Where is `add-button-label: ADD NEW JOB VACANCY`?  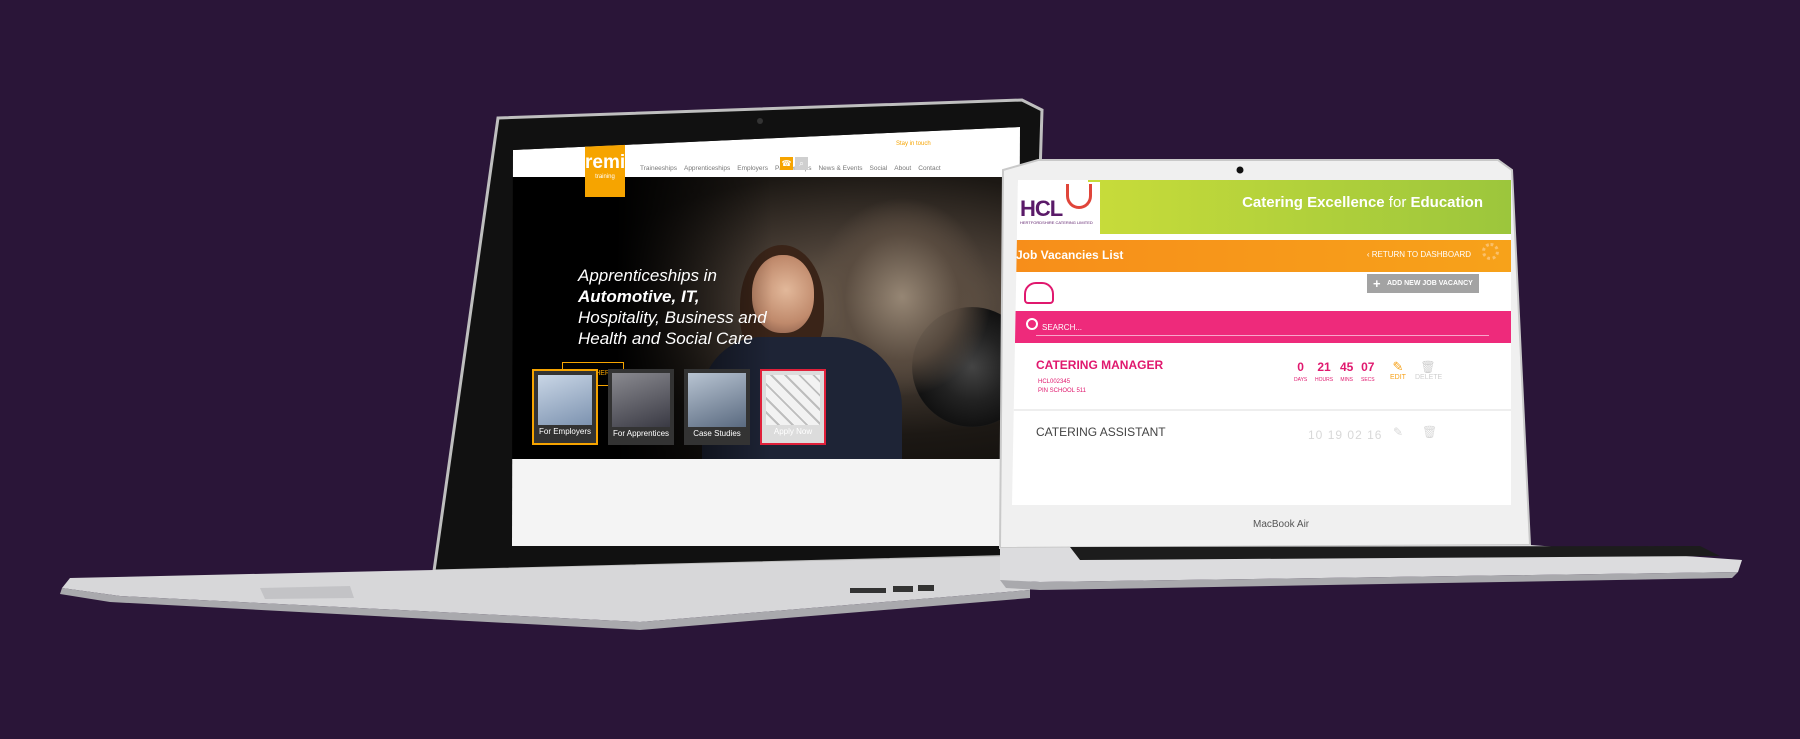 add-button-label: ADD NEW JOB VACANCY is located at coordinates (1430, 283).